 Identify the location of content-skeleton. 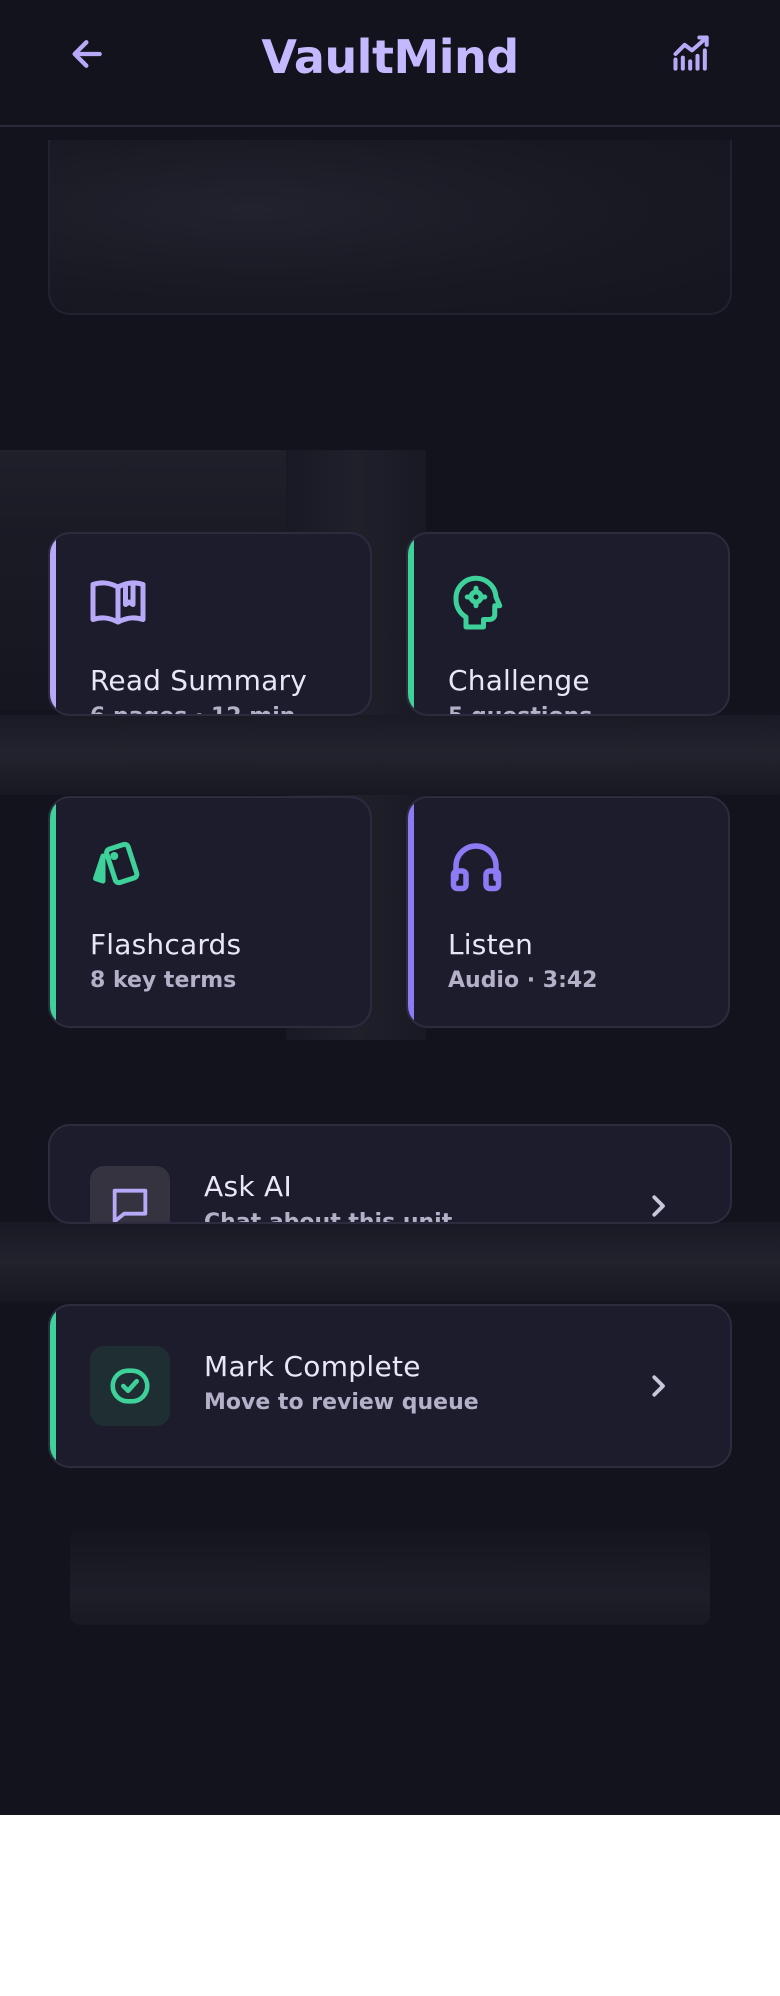
(390, 227).